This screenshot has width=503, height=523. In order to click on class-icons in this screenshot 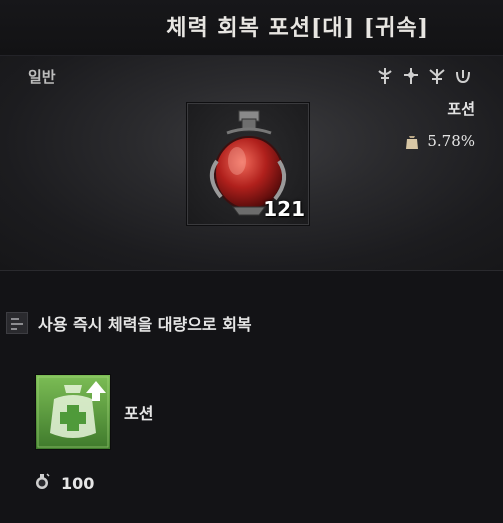, I will do `click(424, 76)`.